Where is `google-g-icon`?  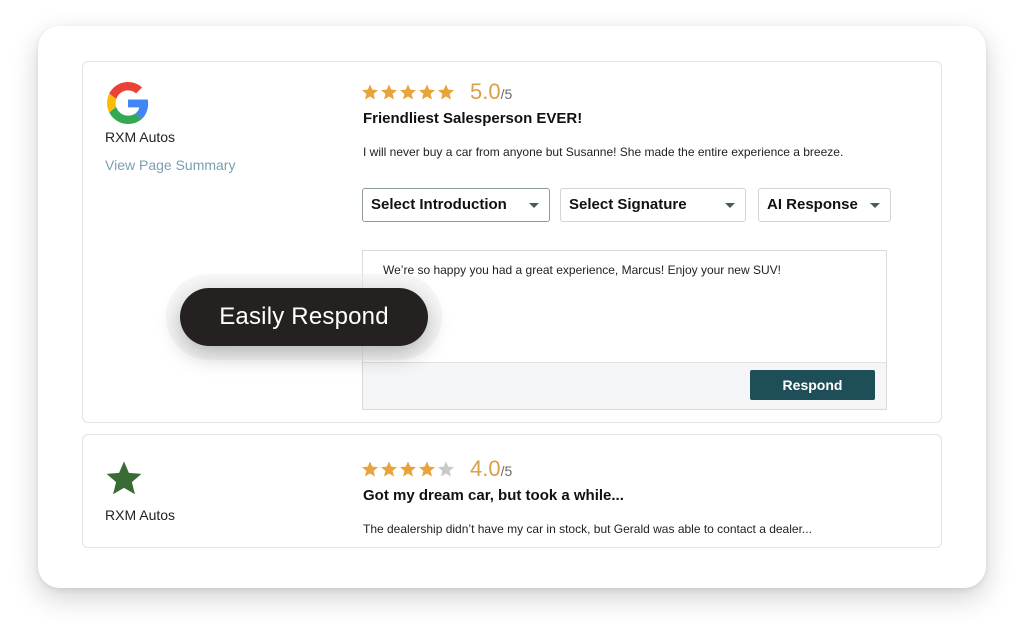
google-g-icon is located at coordinates (128, 103).